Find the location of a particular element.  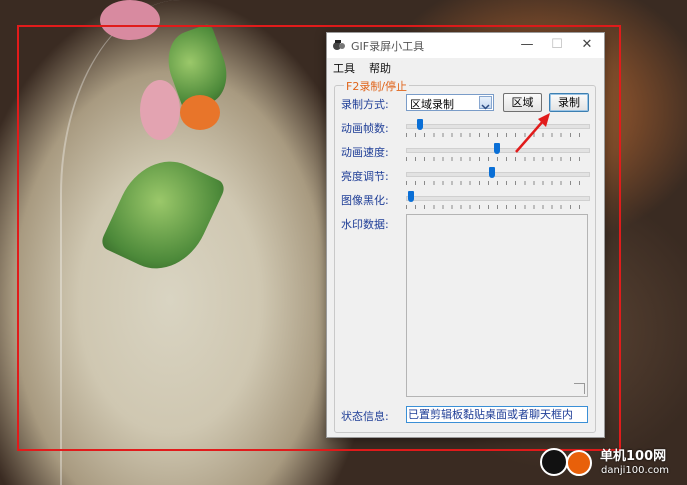

title-bar: GIF录屏小工具 — ☐ ✕ is located at coordinates (465, 45).